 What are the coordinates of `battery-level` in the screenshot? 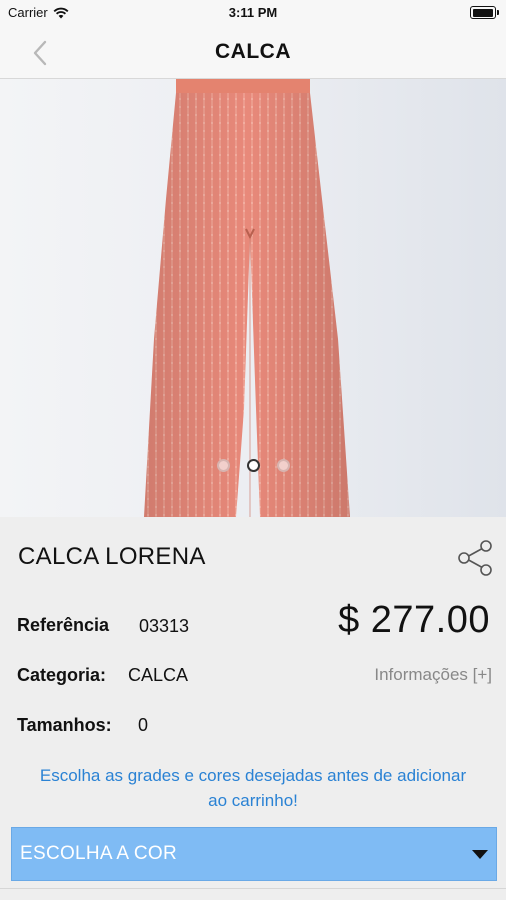 It's located at (482, 12).